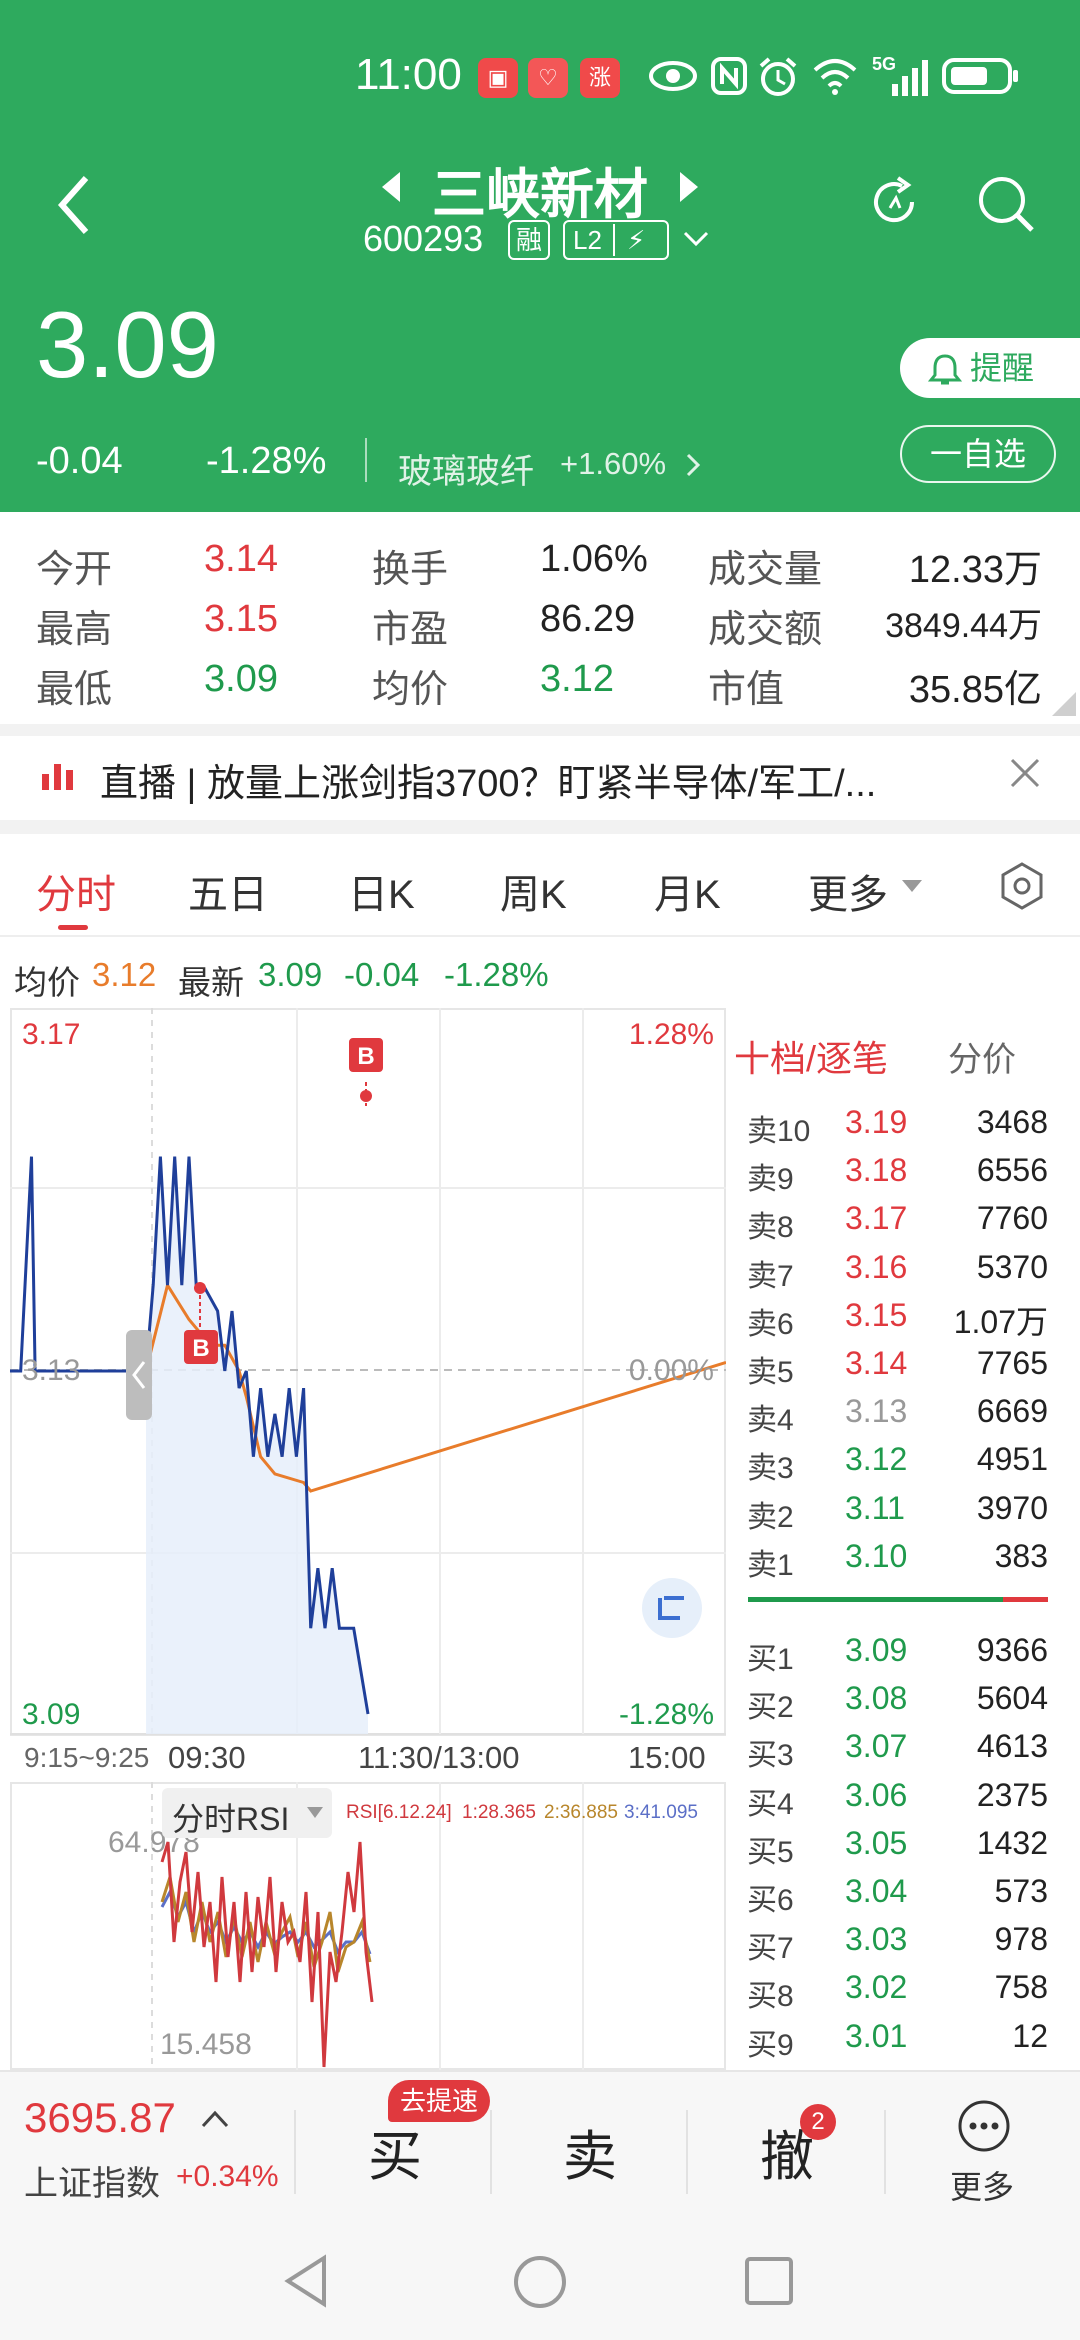  What do you see at coordinates (978, 454) in the screenshot?
I see `watchlist-button: 一自选` at bounding box center [978, 454].